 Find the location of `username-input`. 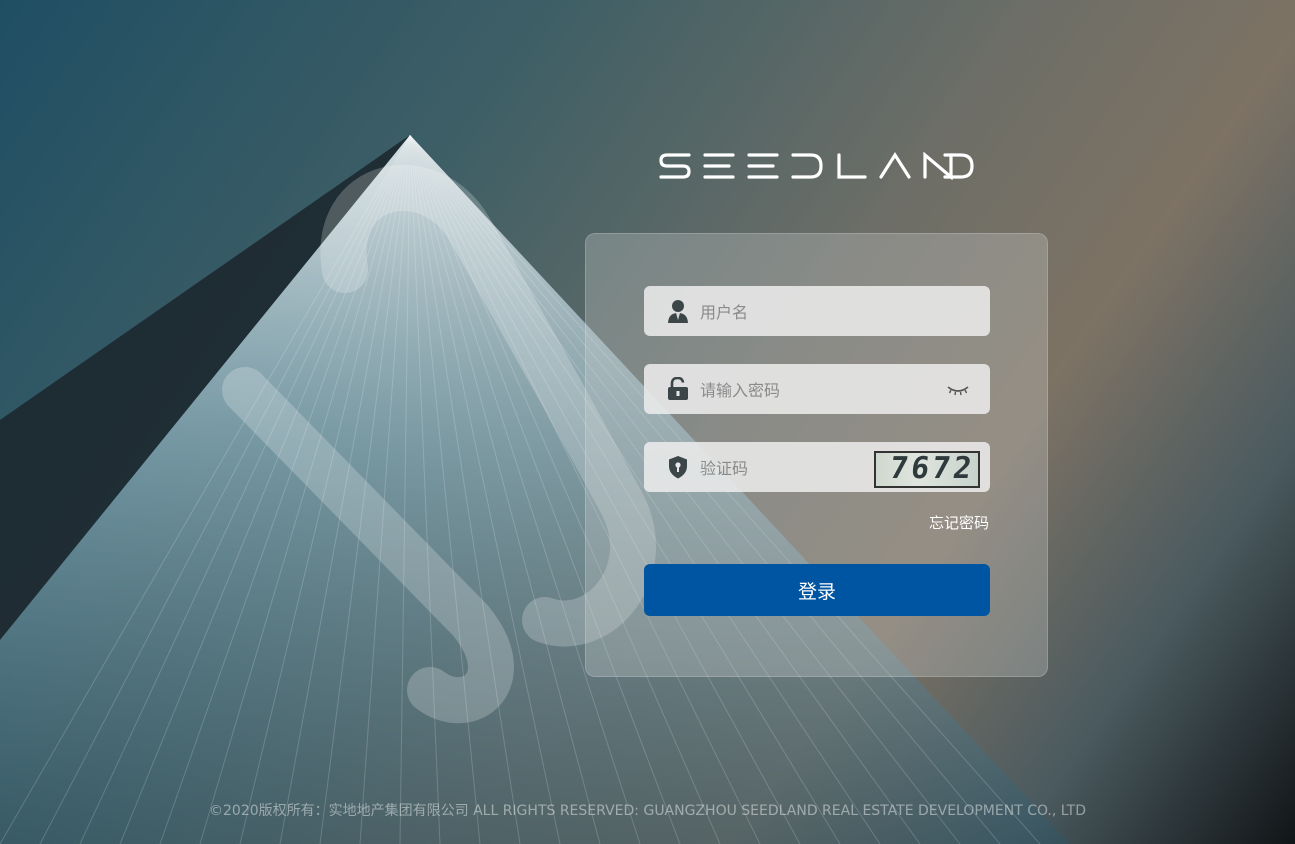

username-input is located at coordinates (835, 312).